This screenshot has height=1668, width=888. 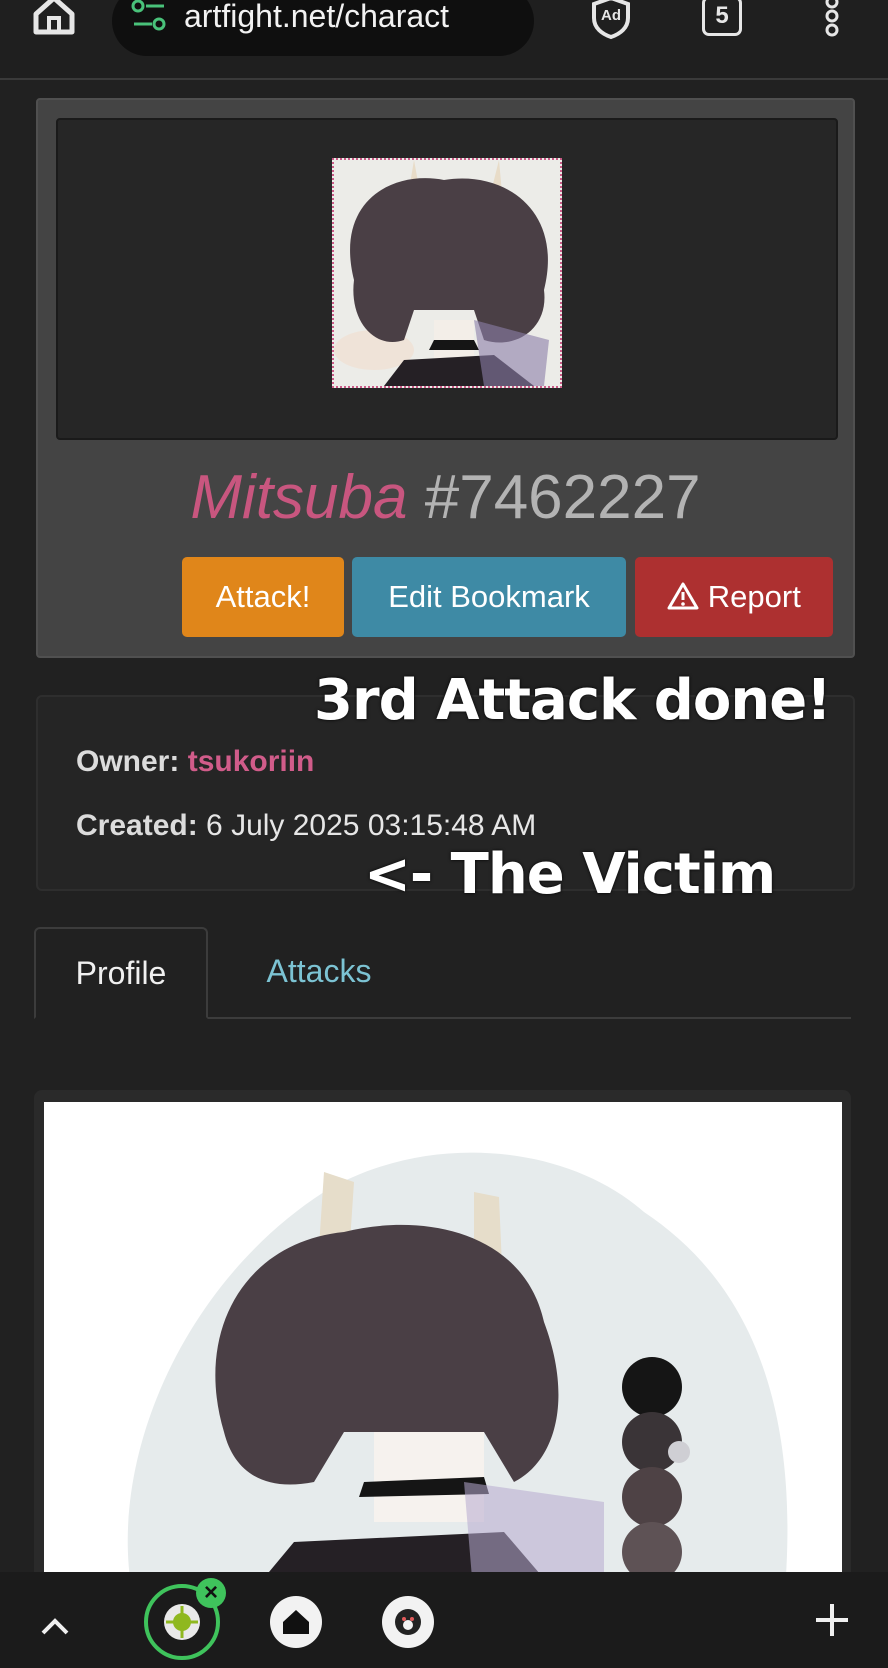 I want to click on owner-link: tsukoriin, so click(x=251, y=761).